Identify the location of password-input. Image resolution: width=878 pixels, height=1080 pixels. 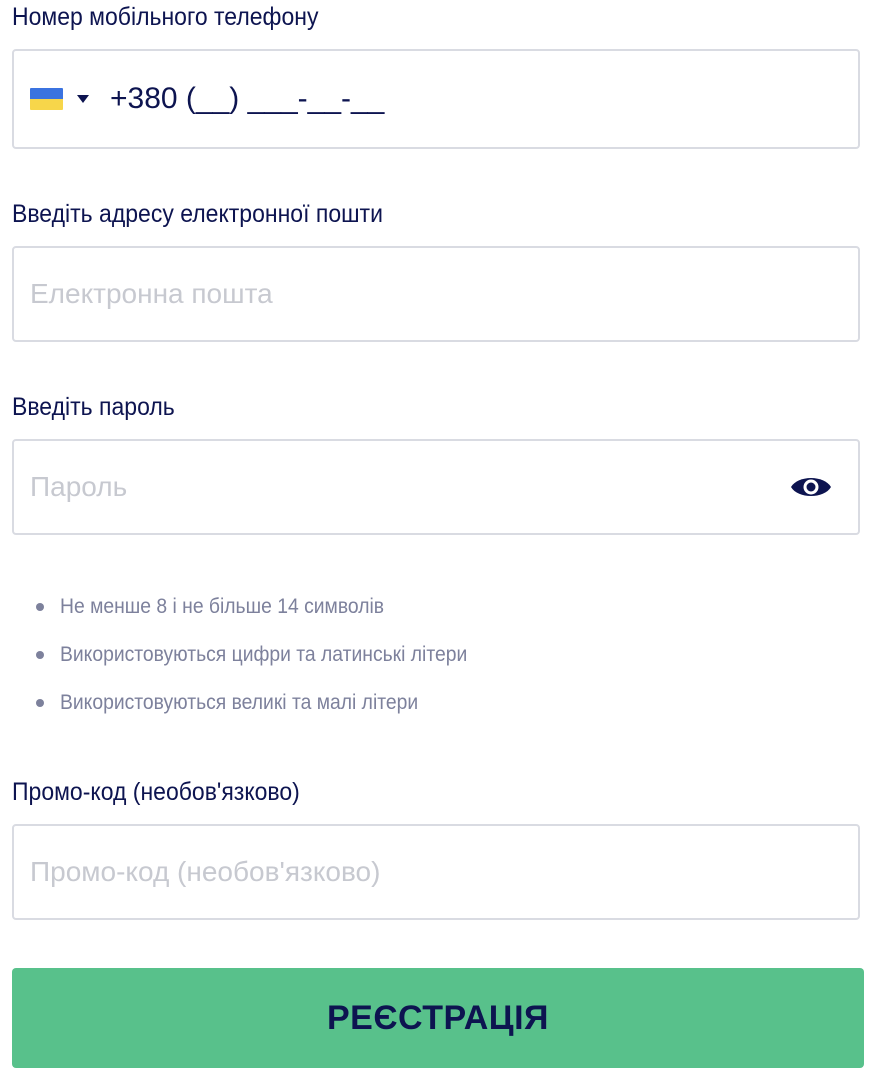
(410, 487).